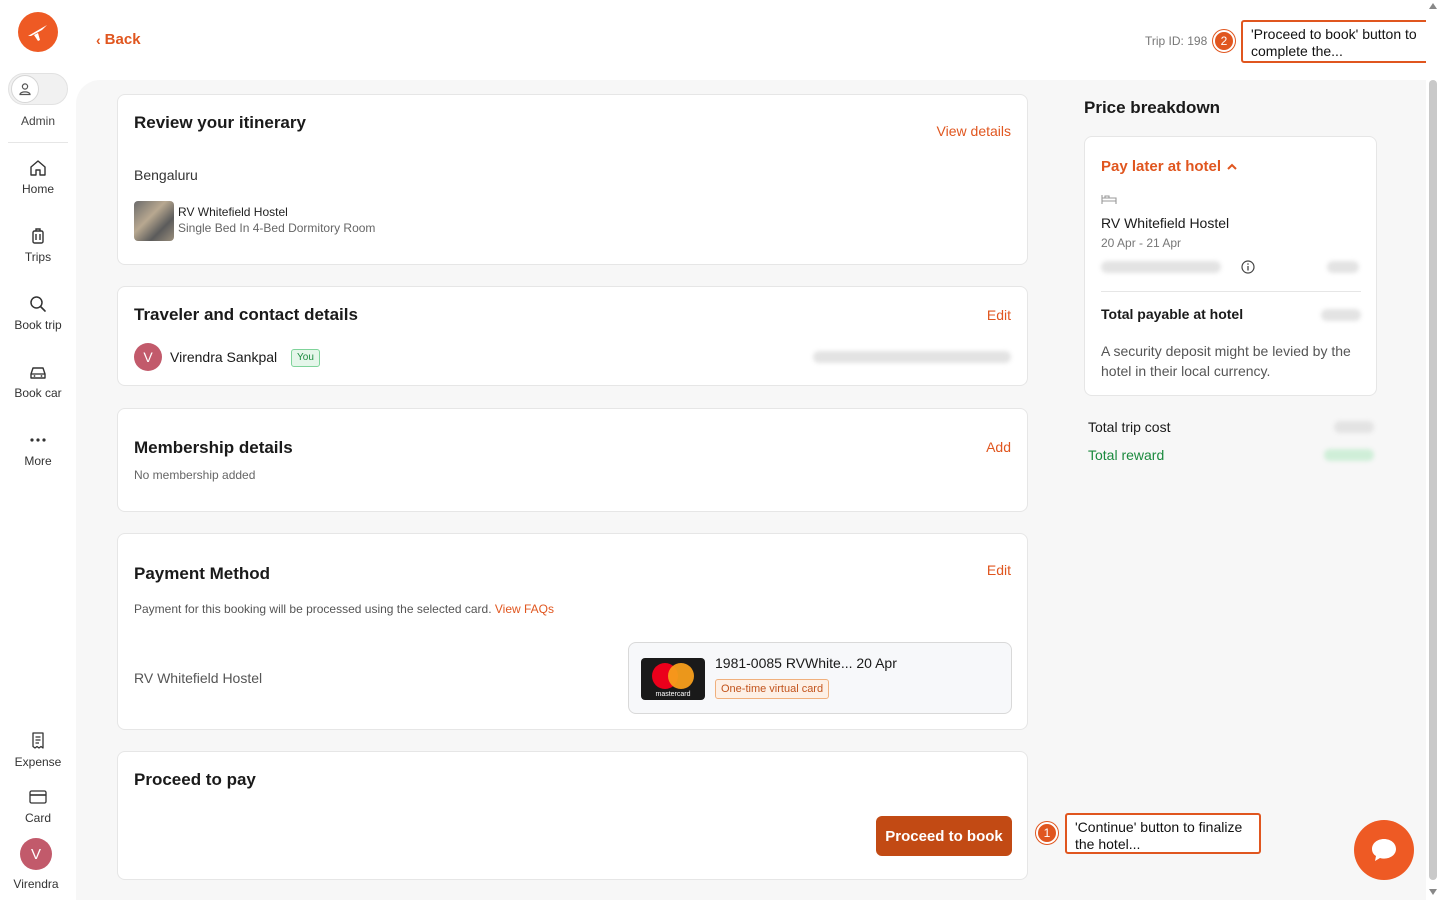  I want to click on itinerary-title: Review your itinerary, so click(220, 122).